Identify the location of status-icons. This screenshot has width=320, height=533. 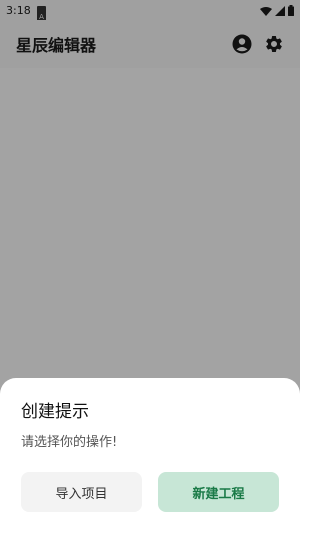
(277, 10).